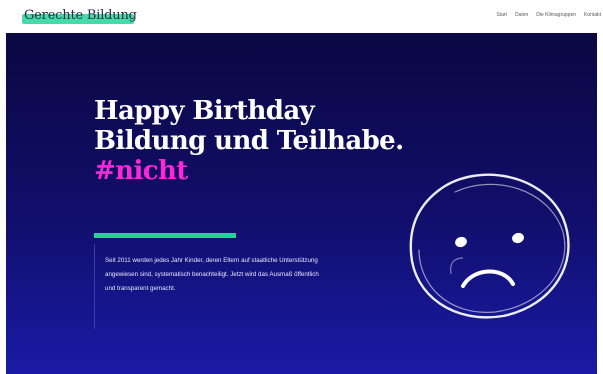 This screenshot has height=374, width=603. What do you see at coordinates (501, 15) in the screenshot?
I see `nav-item-start: Start` at bounding box center [501, 15].